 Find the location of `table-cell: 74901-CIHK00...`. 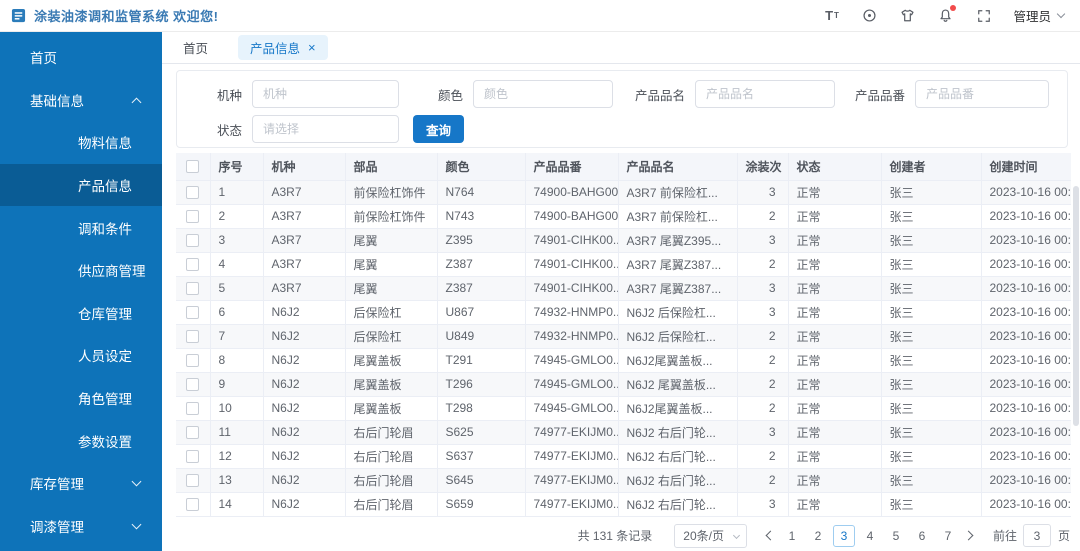

table-cell: 74901-CIHK00... is located at coordinates (572, 288).